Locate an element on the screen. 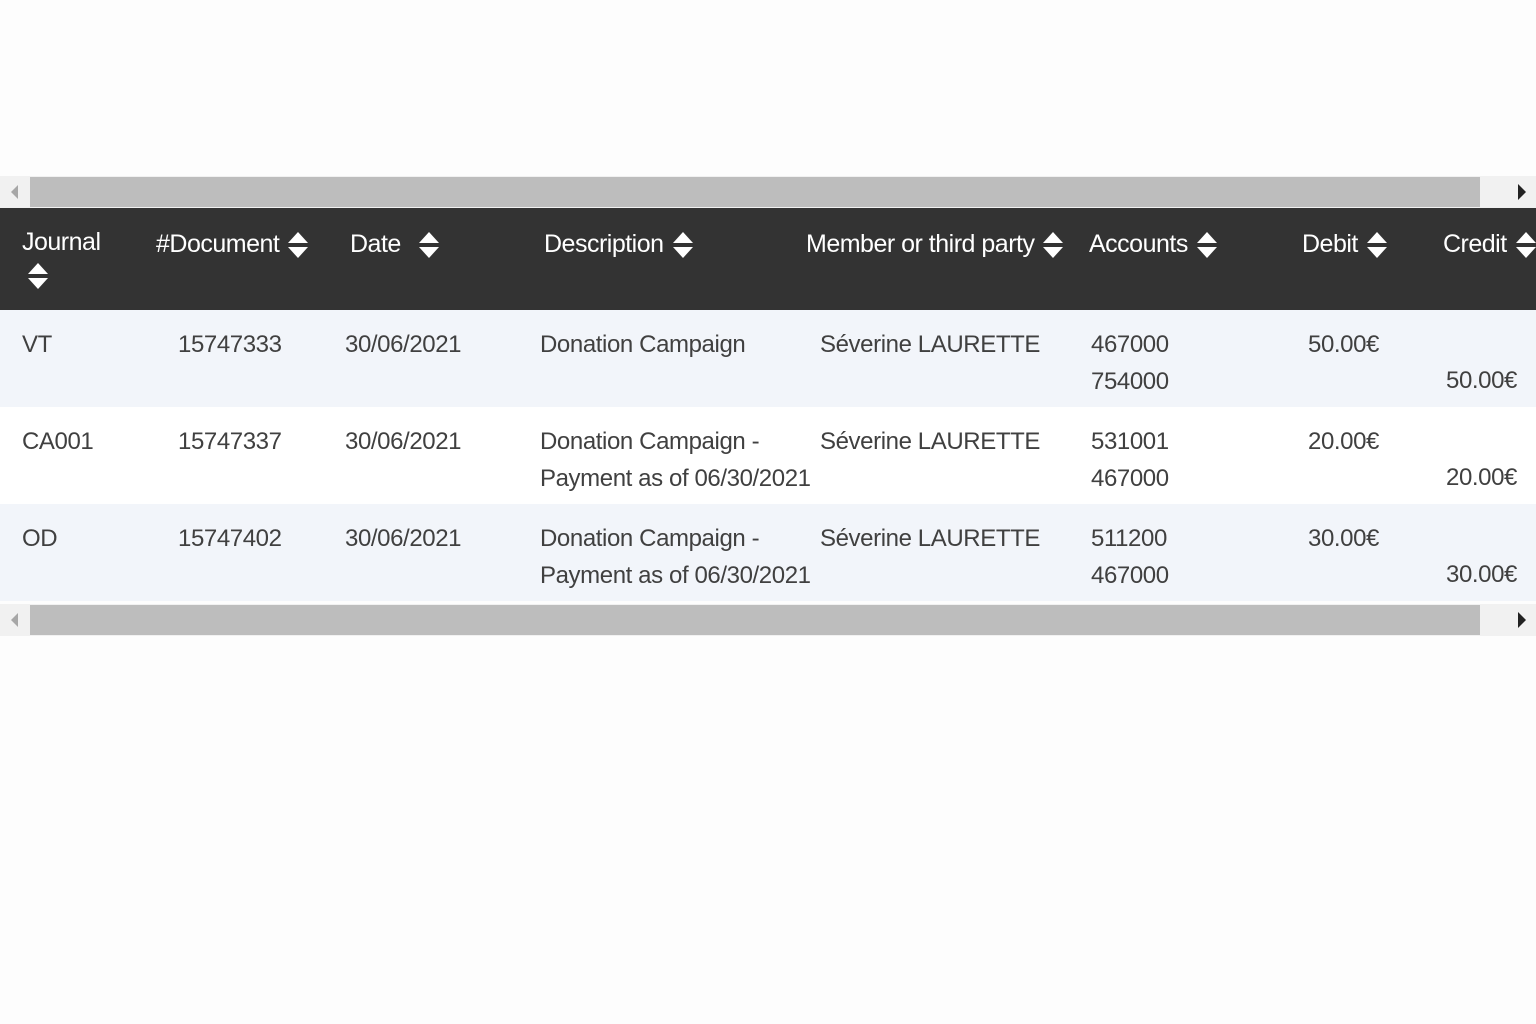 The width and height of the screenshot is (1536, 1024). column-header-debit: Debit is located at coordinates (1344, 244).